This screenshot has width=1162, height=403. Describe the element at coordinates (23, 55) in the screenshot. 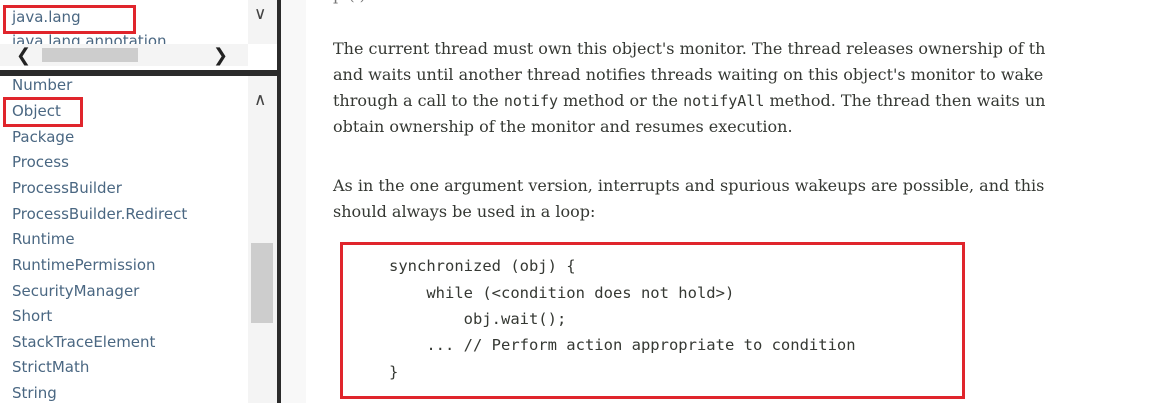

I see `chevron-left-icon: ❮` at that location.